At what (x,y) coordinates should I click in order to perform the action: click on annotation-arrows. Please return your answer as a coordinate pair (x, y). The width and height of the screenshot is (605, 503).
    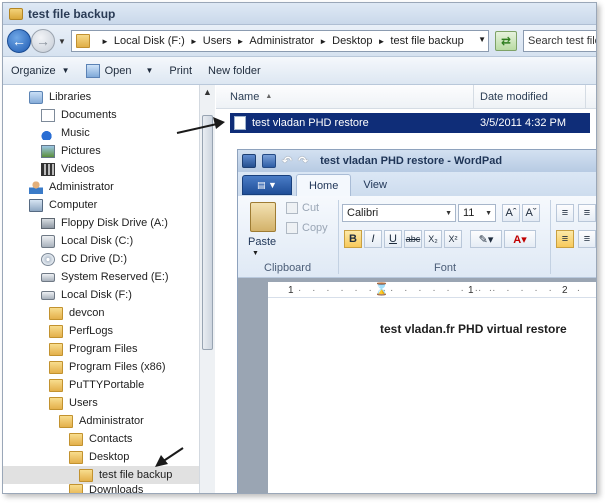
    Looking at the image, I should click on (190, 292).